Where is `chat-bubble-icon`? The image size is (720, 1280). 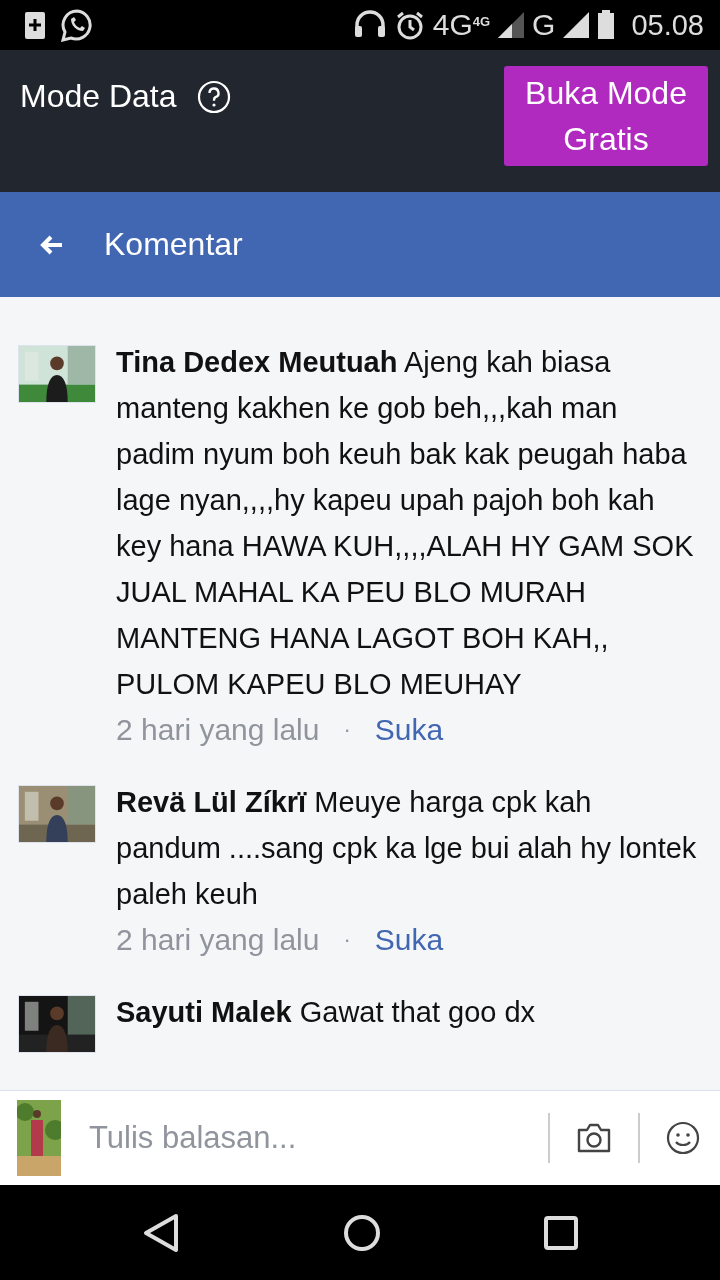
chat-bubble-icon is located at coordinates (77, 25).